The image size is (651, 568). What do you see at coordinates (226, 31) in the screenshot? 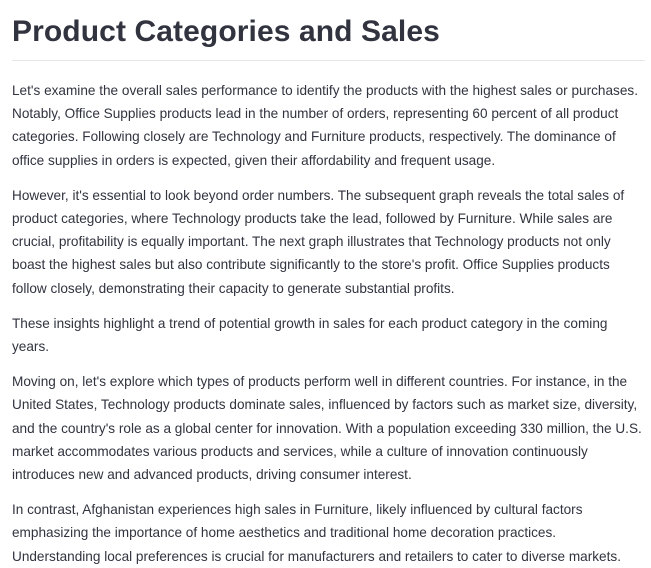
I see `page-title: Product Categories and Sales` at bounding box center [226, 31].